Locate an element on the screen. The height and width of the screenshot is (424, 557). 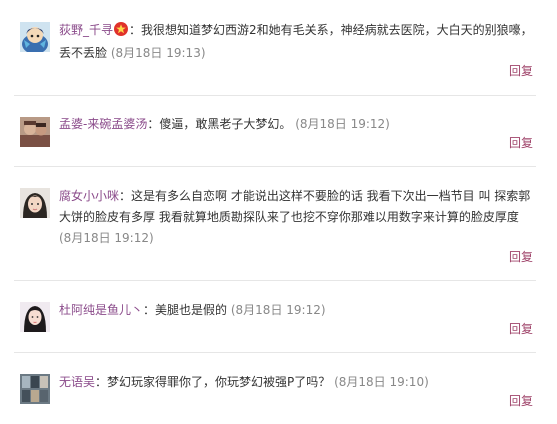
comment-text: 杜阿纯是鱼儿丶：美腿也是假的 (8月18日 19:12) is located at coordinates (298, 310).